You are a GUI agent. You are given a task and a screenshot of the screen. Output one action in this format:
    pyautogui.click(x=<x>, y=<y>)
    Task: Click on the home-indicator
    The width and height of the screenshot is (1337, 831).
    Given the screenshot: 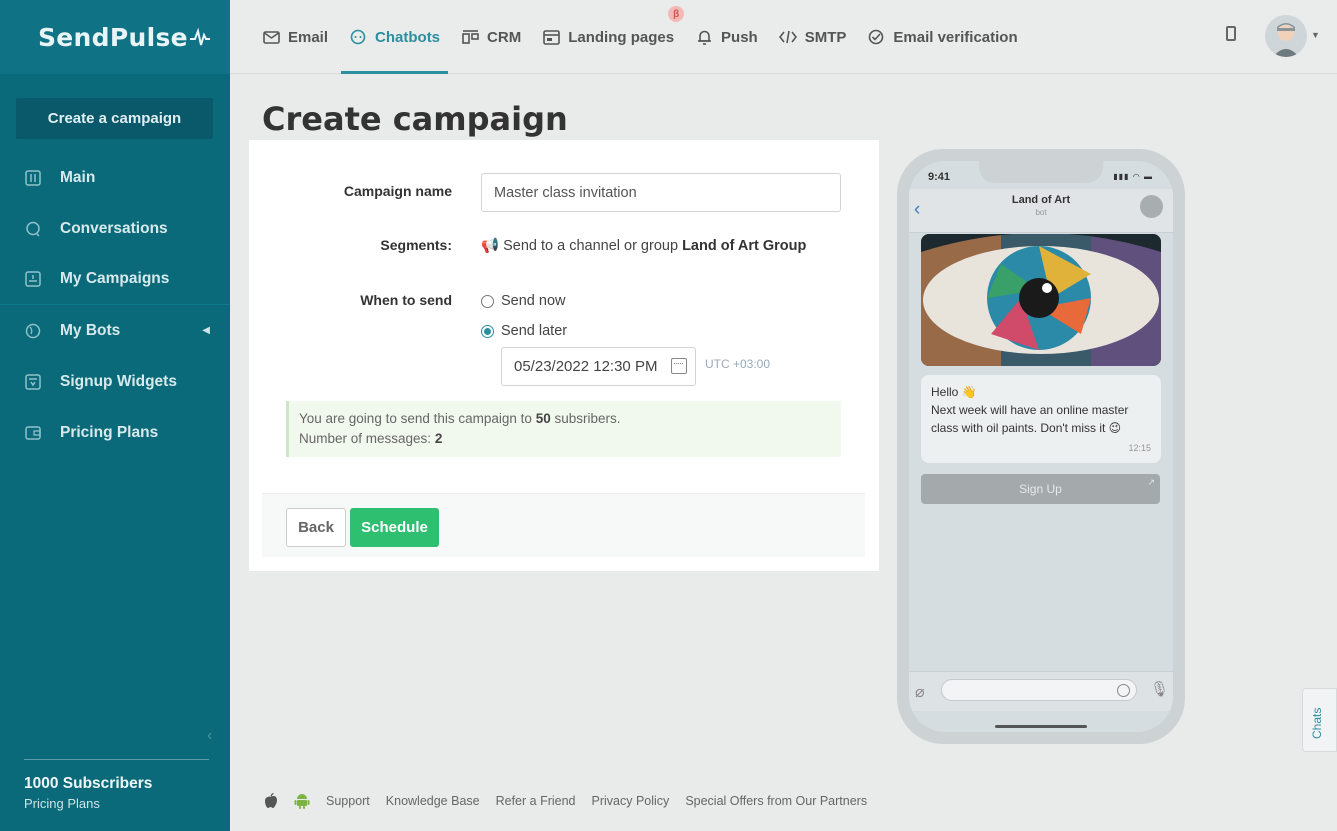 What is the action you would take?
    pyautogui.click(x=1041, y=726)
    